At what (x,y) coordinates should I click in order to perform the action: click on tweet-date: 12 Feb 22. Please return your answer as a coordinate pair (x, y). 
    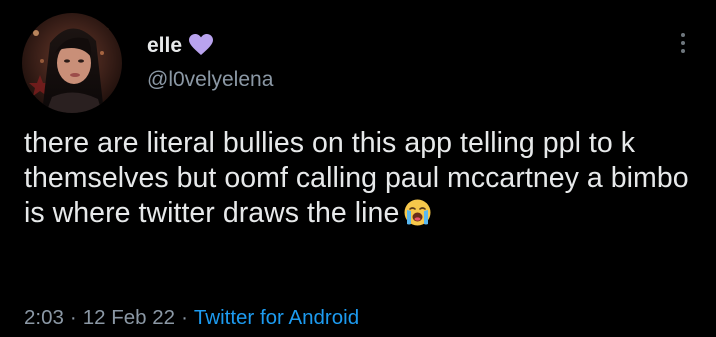
    Looking at the image, I should click on (129, 317).